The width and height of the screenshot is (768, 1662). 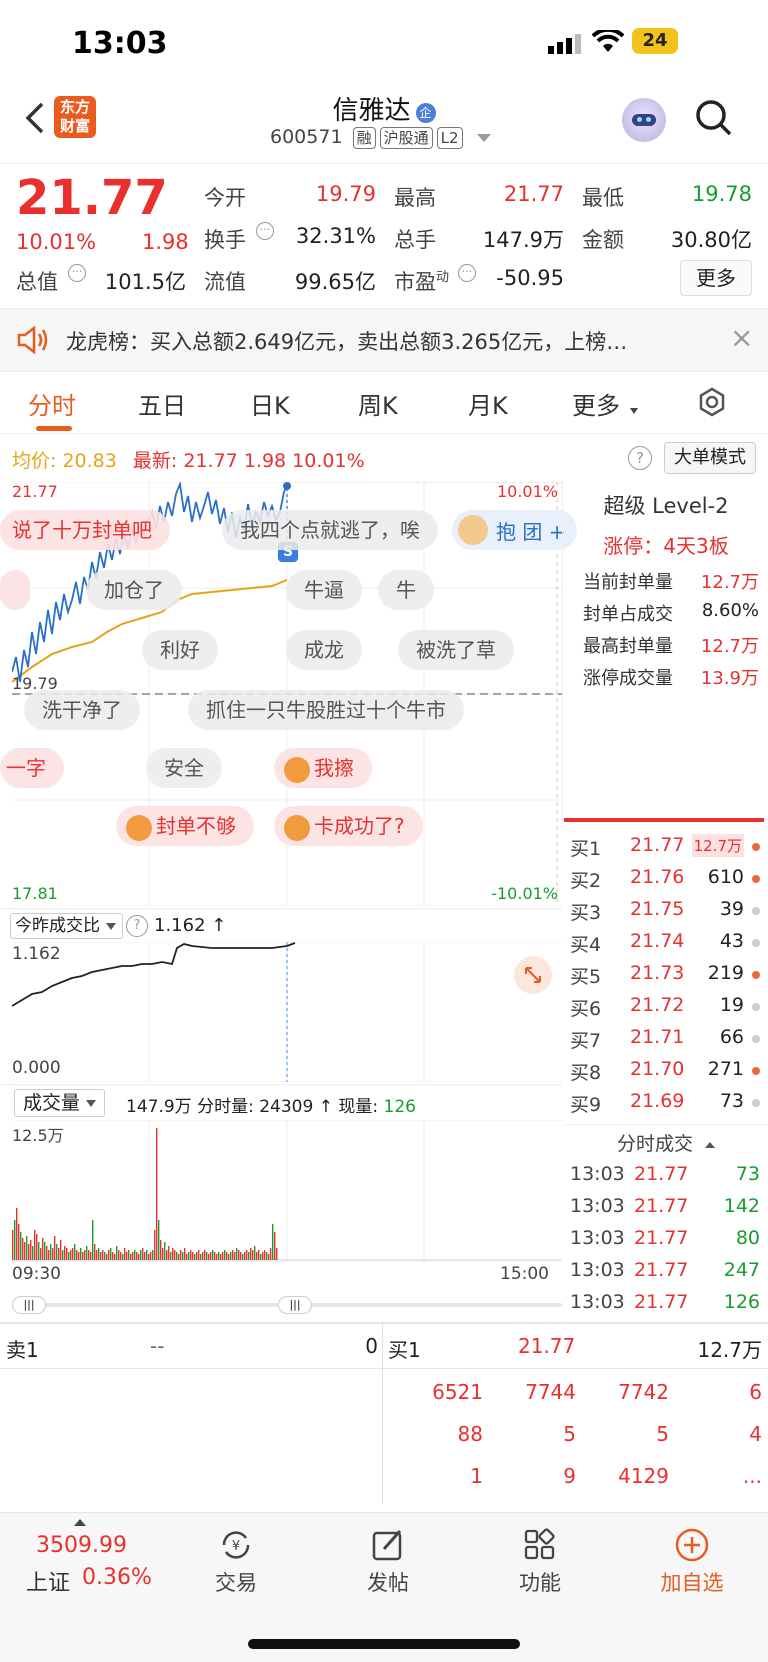 What do you see at coordinates (666, 910) in the screenshot?
I see `orderbook-row: 买3 21.75 39` at bounding box center [666, 910].